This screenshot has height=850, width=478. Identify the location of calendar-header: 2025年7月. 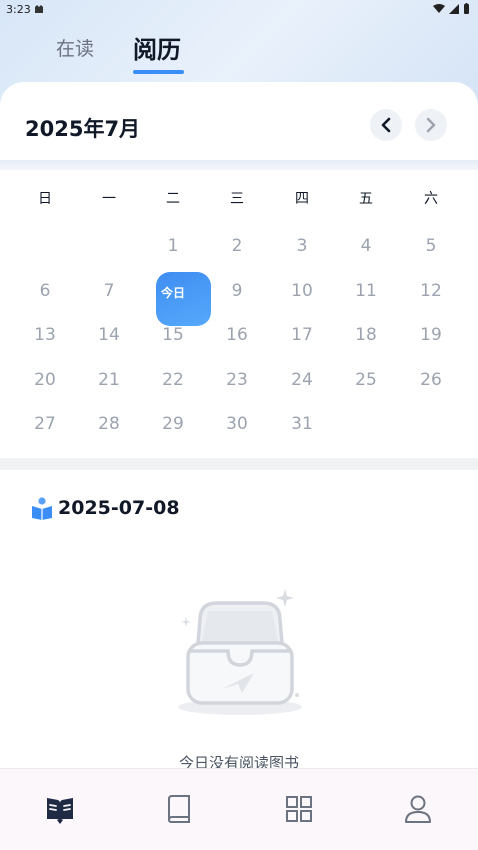
(239, 122).